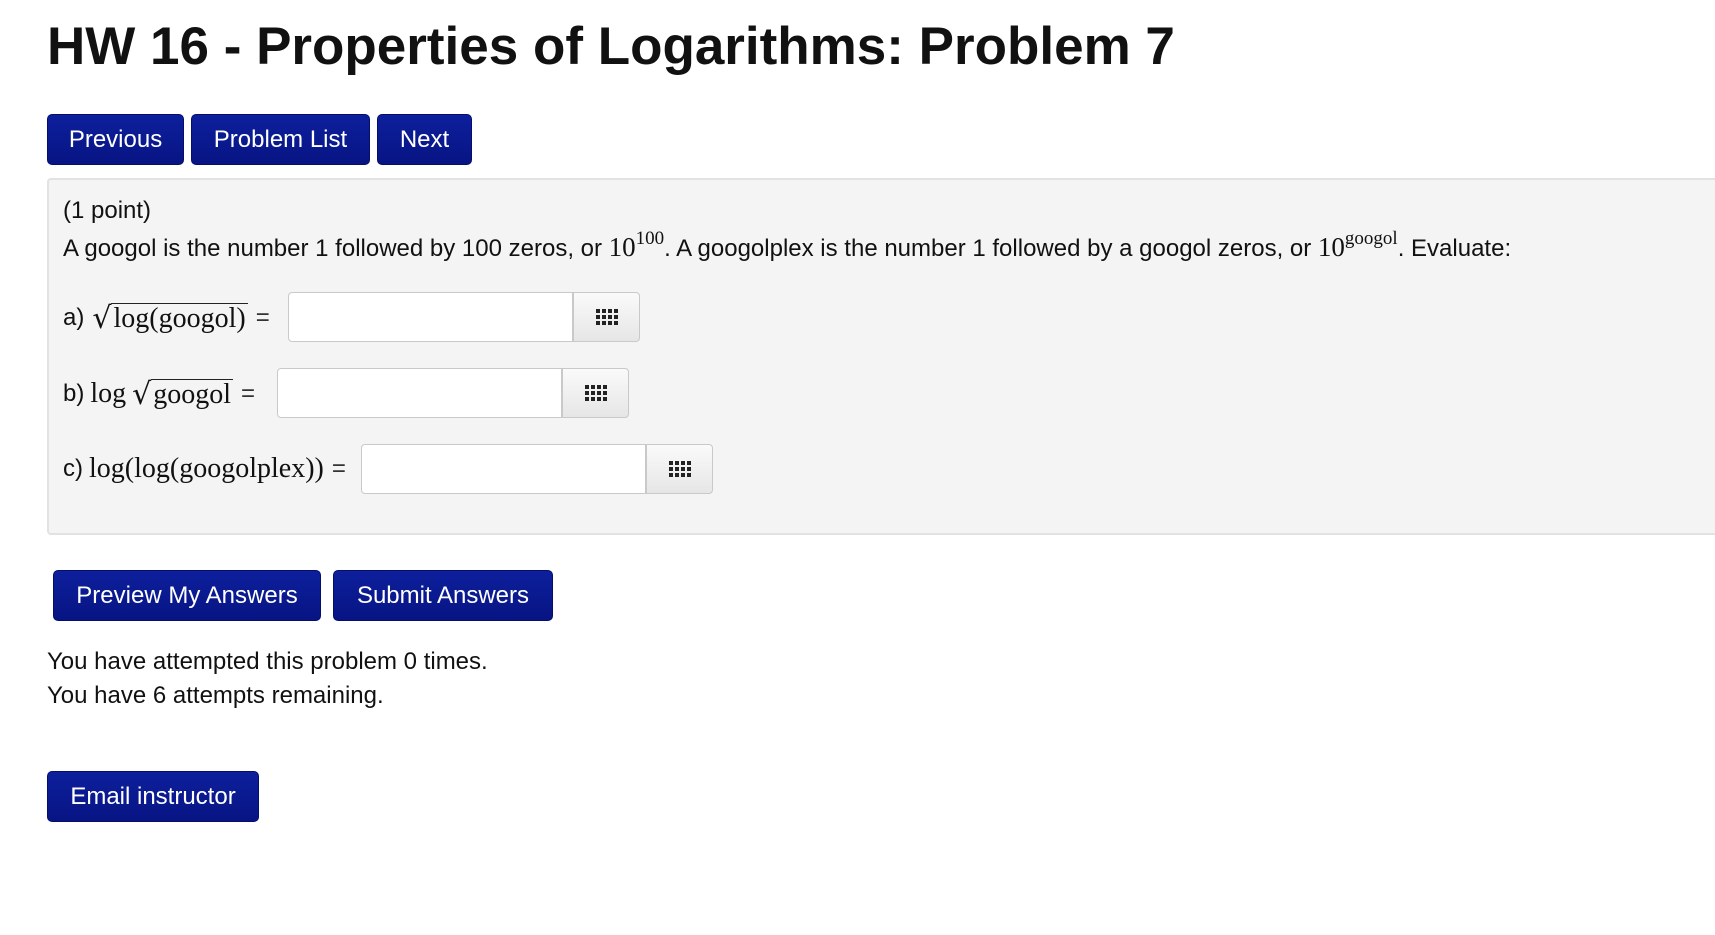 This screenshot has height=935, width=1715. Describe the element at coordinates (443, 595) in the screenshot. I see `submit-answers-button: Submit Answers` at that location.